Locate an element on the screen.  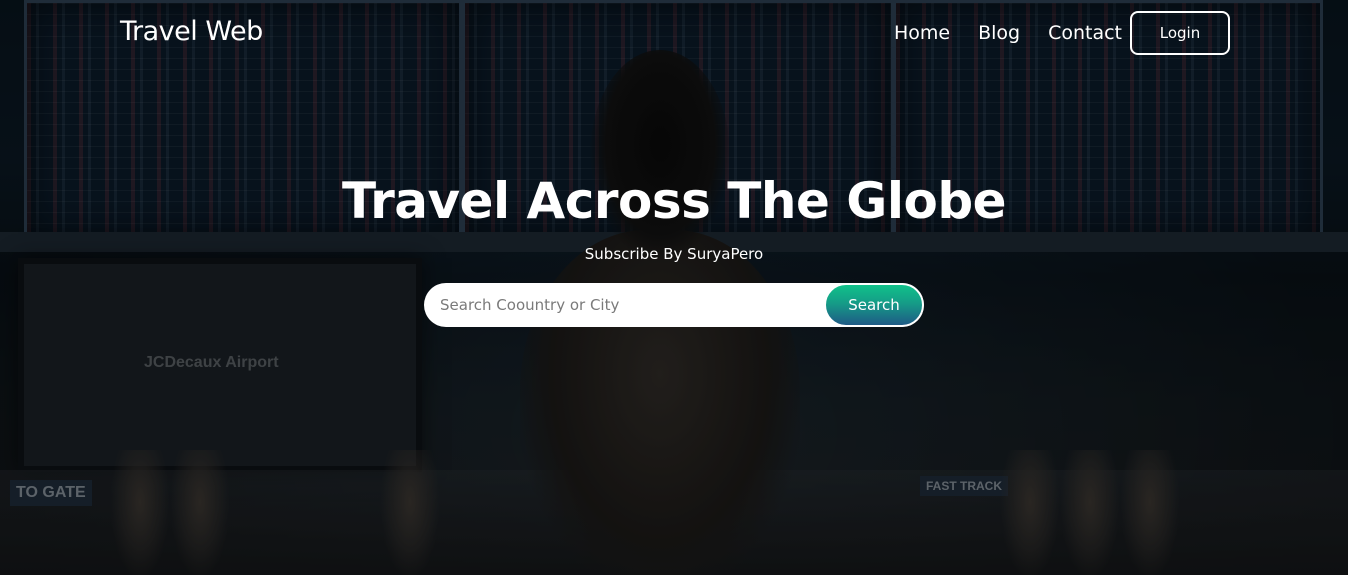
login-button: Login is located at coordinates (1180, 33).